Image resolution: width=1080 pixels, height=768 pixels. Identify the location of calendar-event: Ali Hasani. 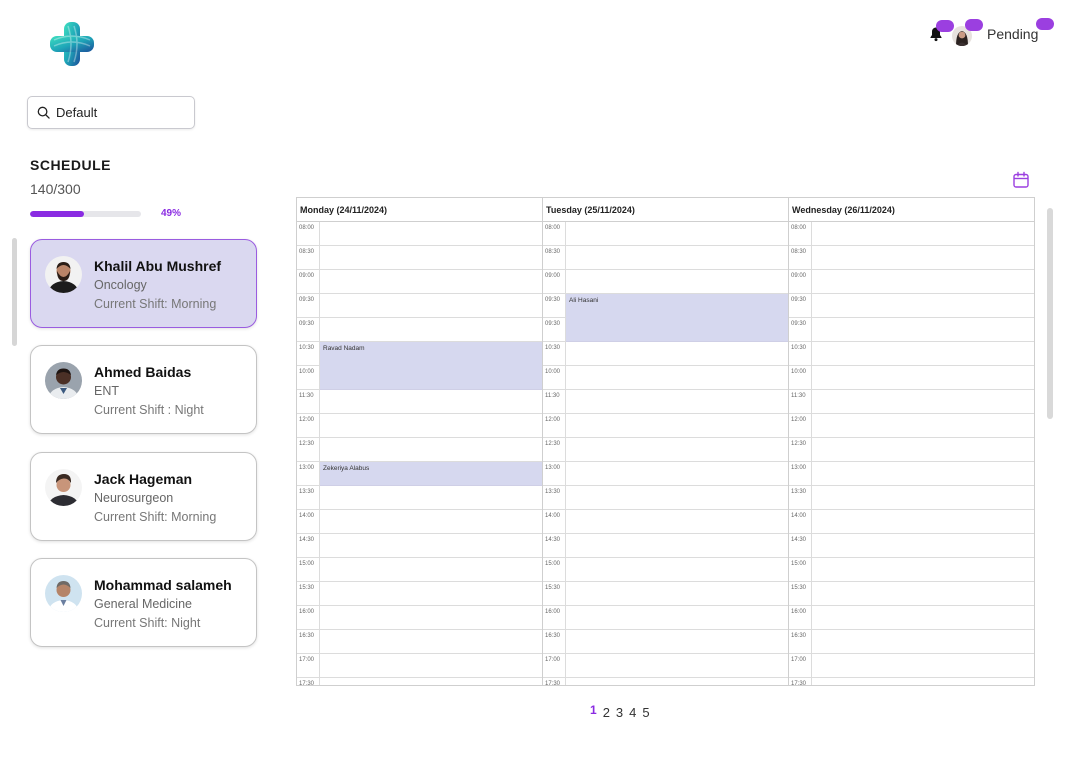
(677, 318).